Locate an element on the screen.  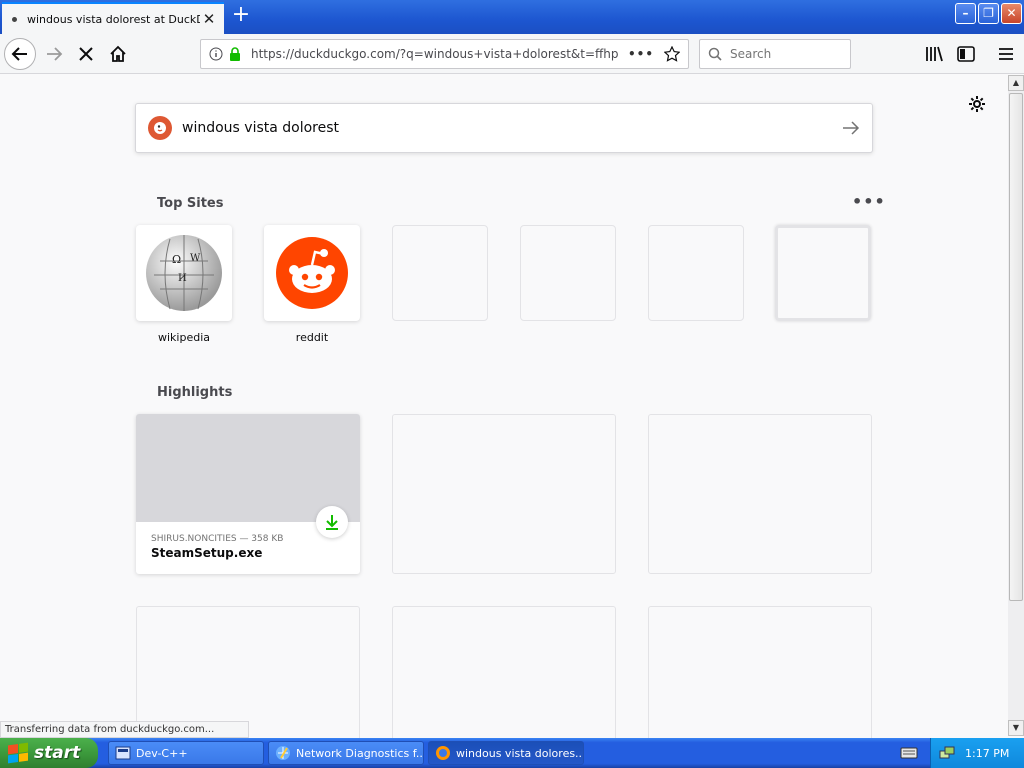
library-button is located at coordinates (934, 54).